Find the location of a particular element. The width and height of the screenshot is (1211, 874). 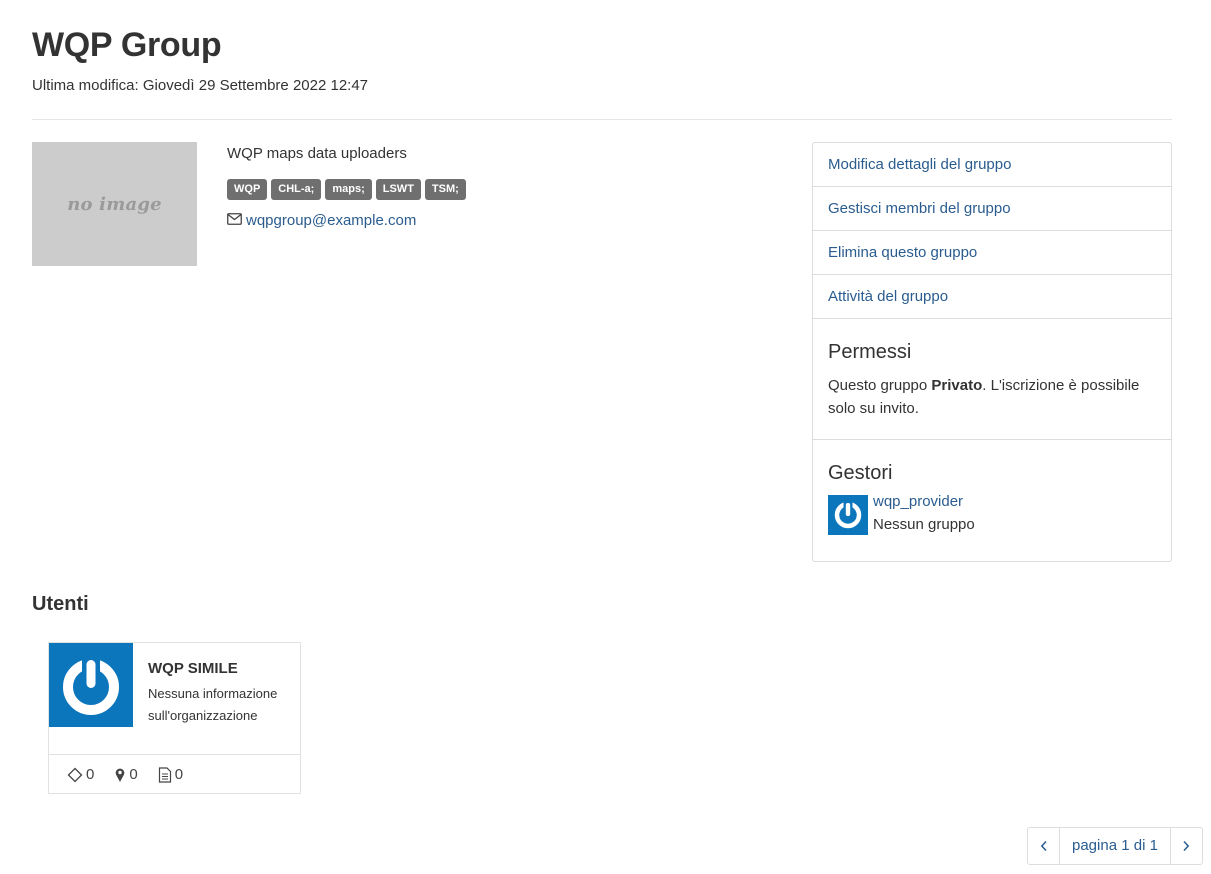

next-page-button is located at coordinates (1186, 846).